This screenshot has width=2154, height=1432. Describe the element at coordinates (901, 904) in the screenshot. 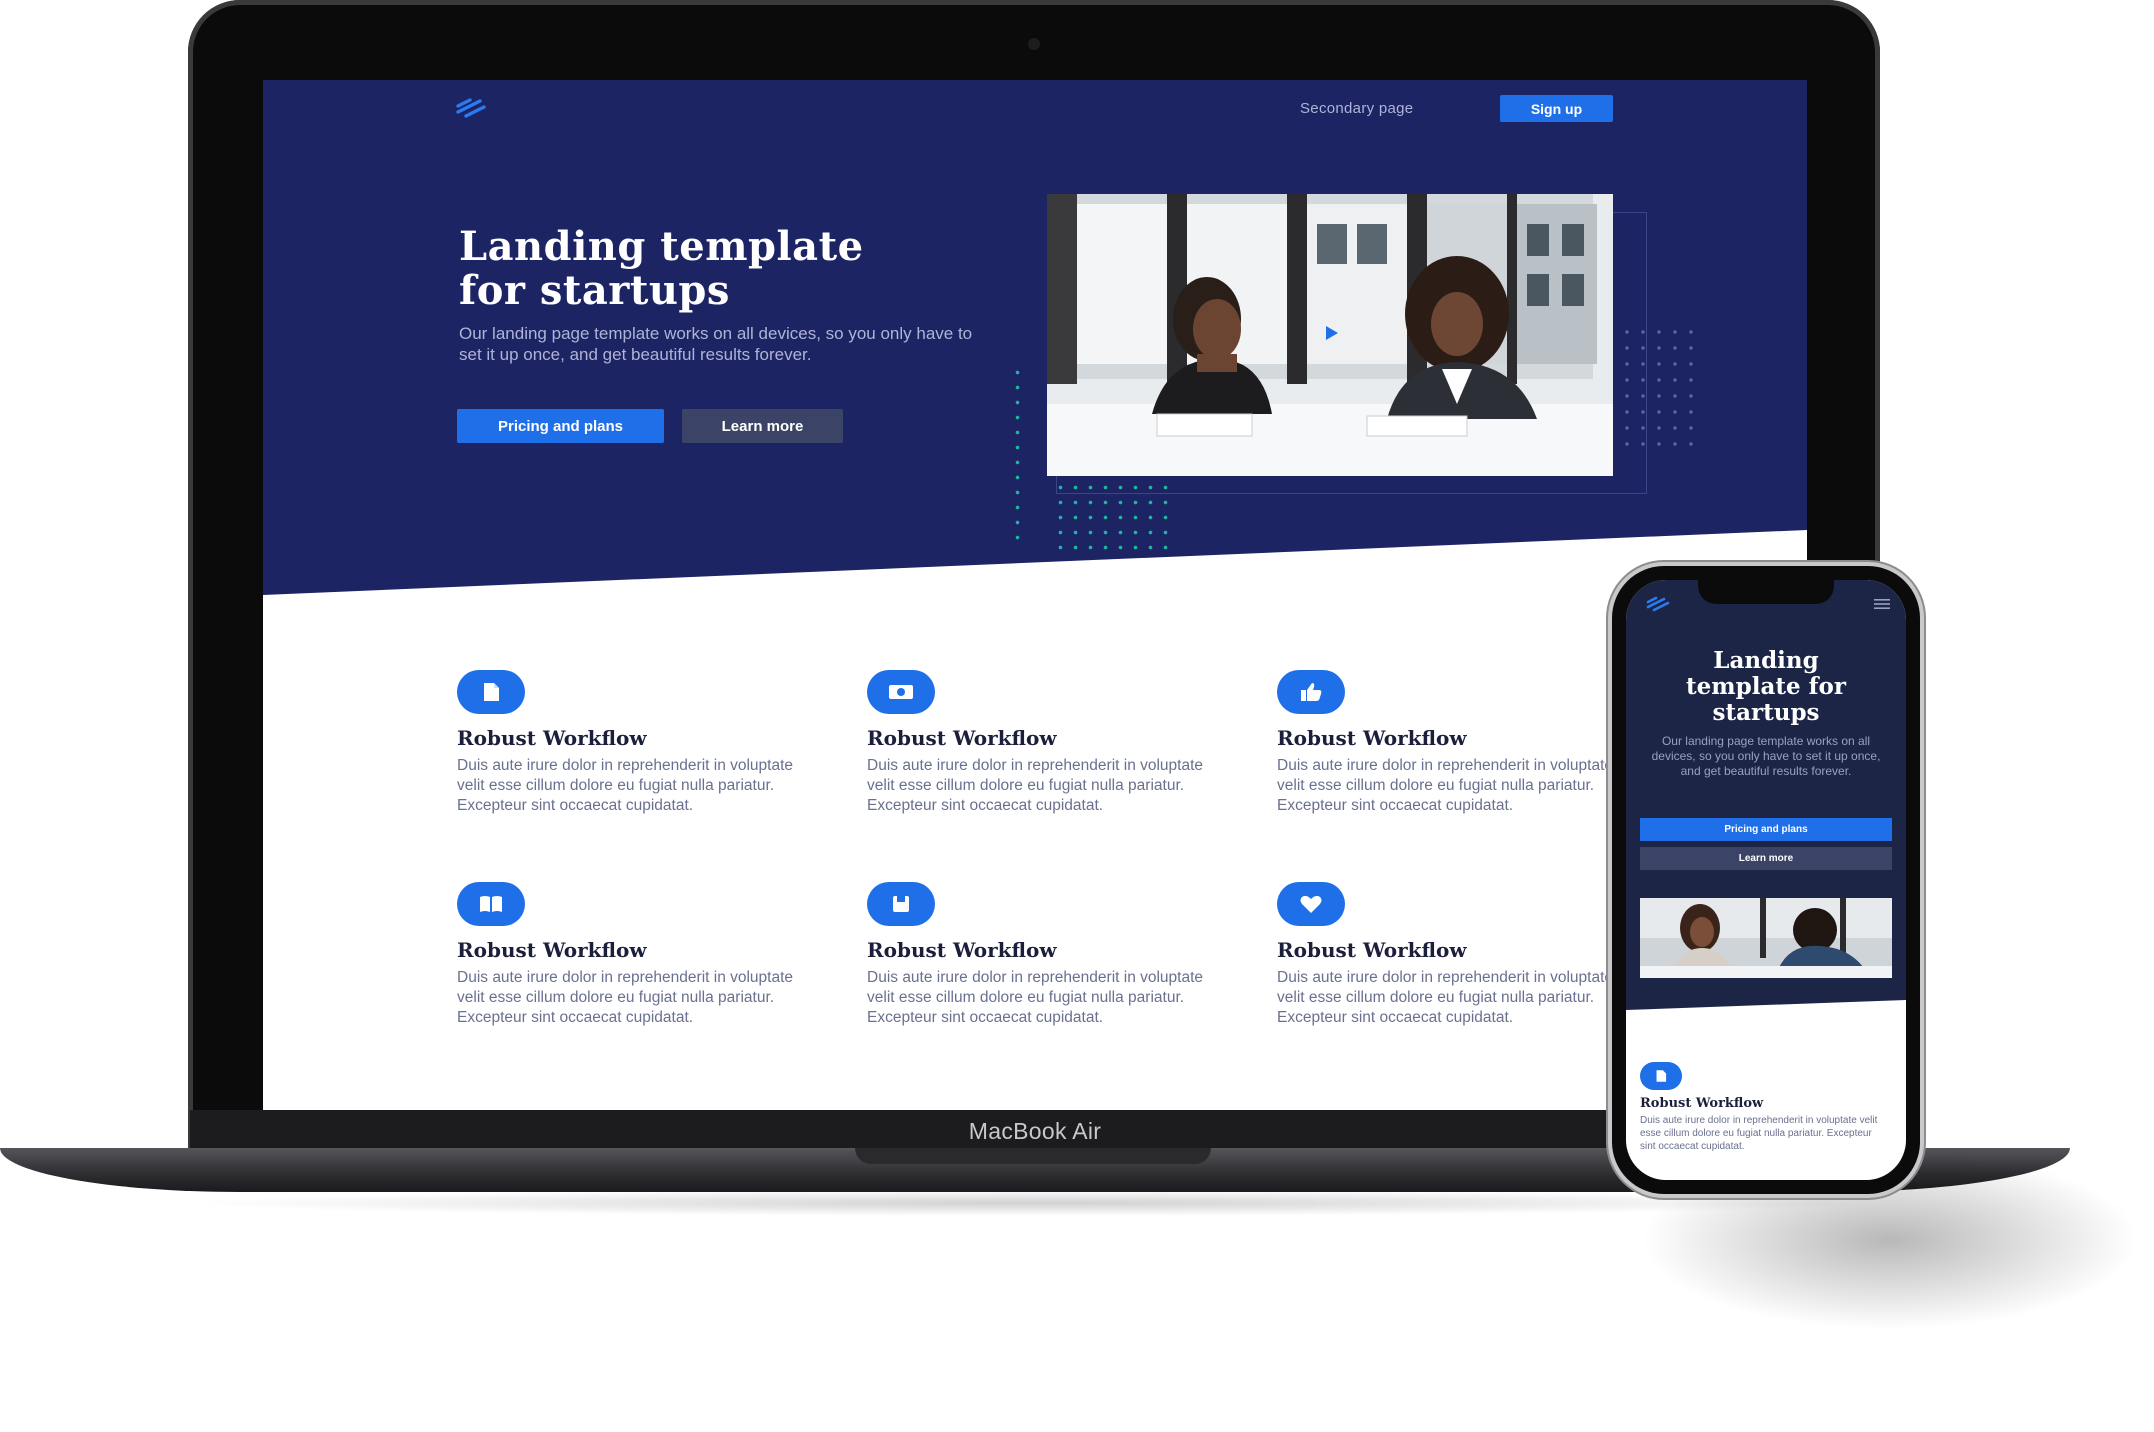

I see `save-icon` at that location.